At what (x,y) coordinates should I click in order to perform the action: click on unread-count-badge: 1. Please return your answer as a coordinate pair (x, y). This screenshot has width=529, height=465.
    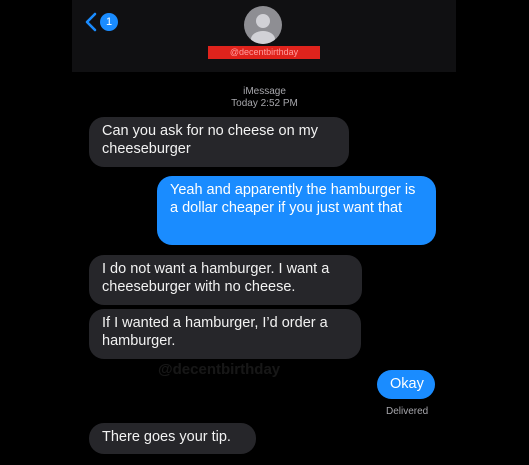
    Looking at the image, I should click on (109, 22).